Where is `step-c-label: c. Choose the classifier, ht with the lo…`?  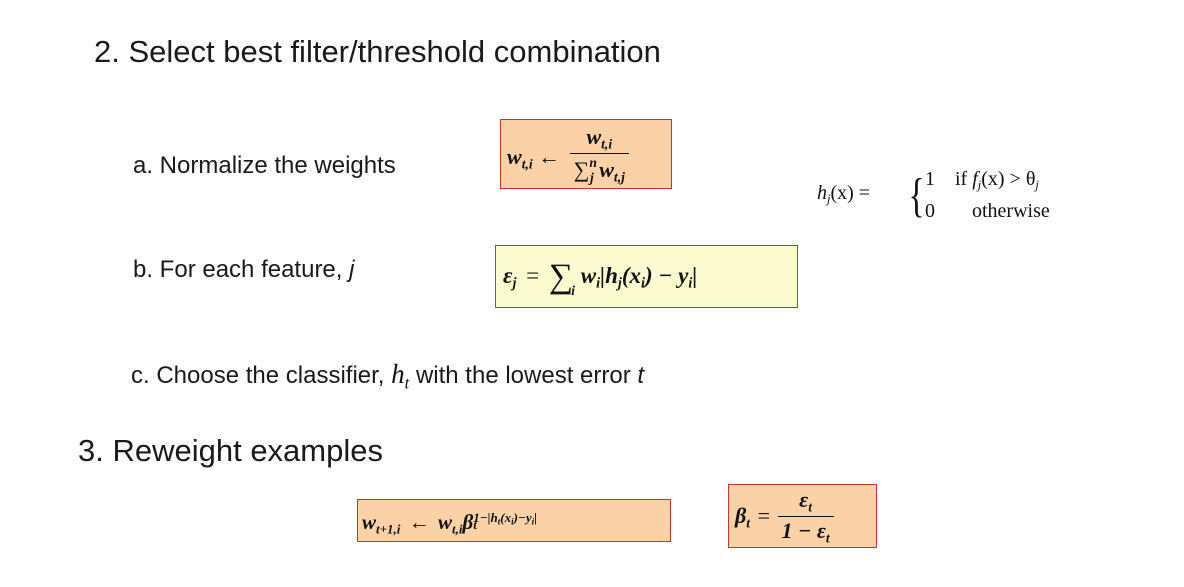 step-c-label: c. Choose the classifier, ht with the lo… is located at coordinates (388, 376).